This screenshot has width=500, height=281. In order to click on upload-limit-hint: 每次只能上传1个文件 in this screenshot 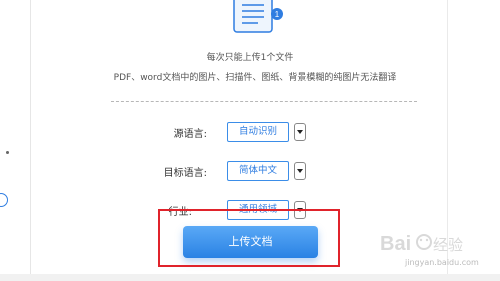, I will do `click(250, 58)`.